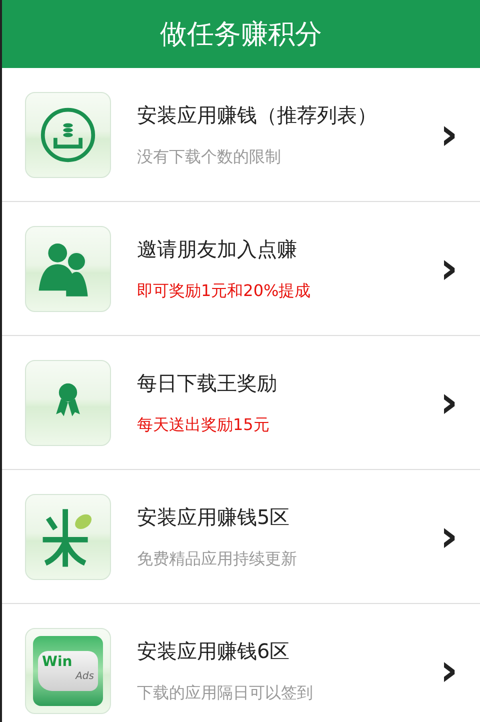 This screenshot has height=722, width=480. I want to click on task-description: 即可奖励1元和20%提成, so click(224, 291).